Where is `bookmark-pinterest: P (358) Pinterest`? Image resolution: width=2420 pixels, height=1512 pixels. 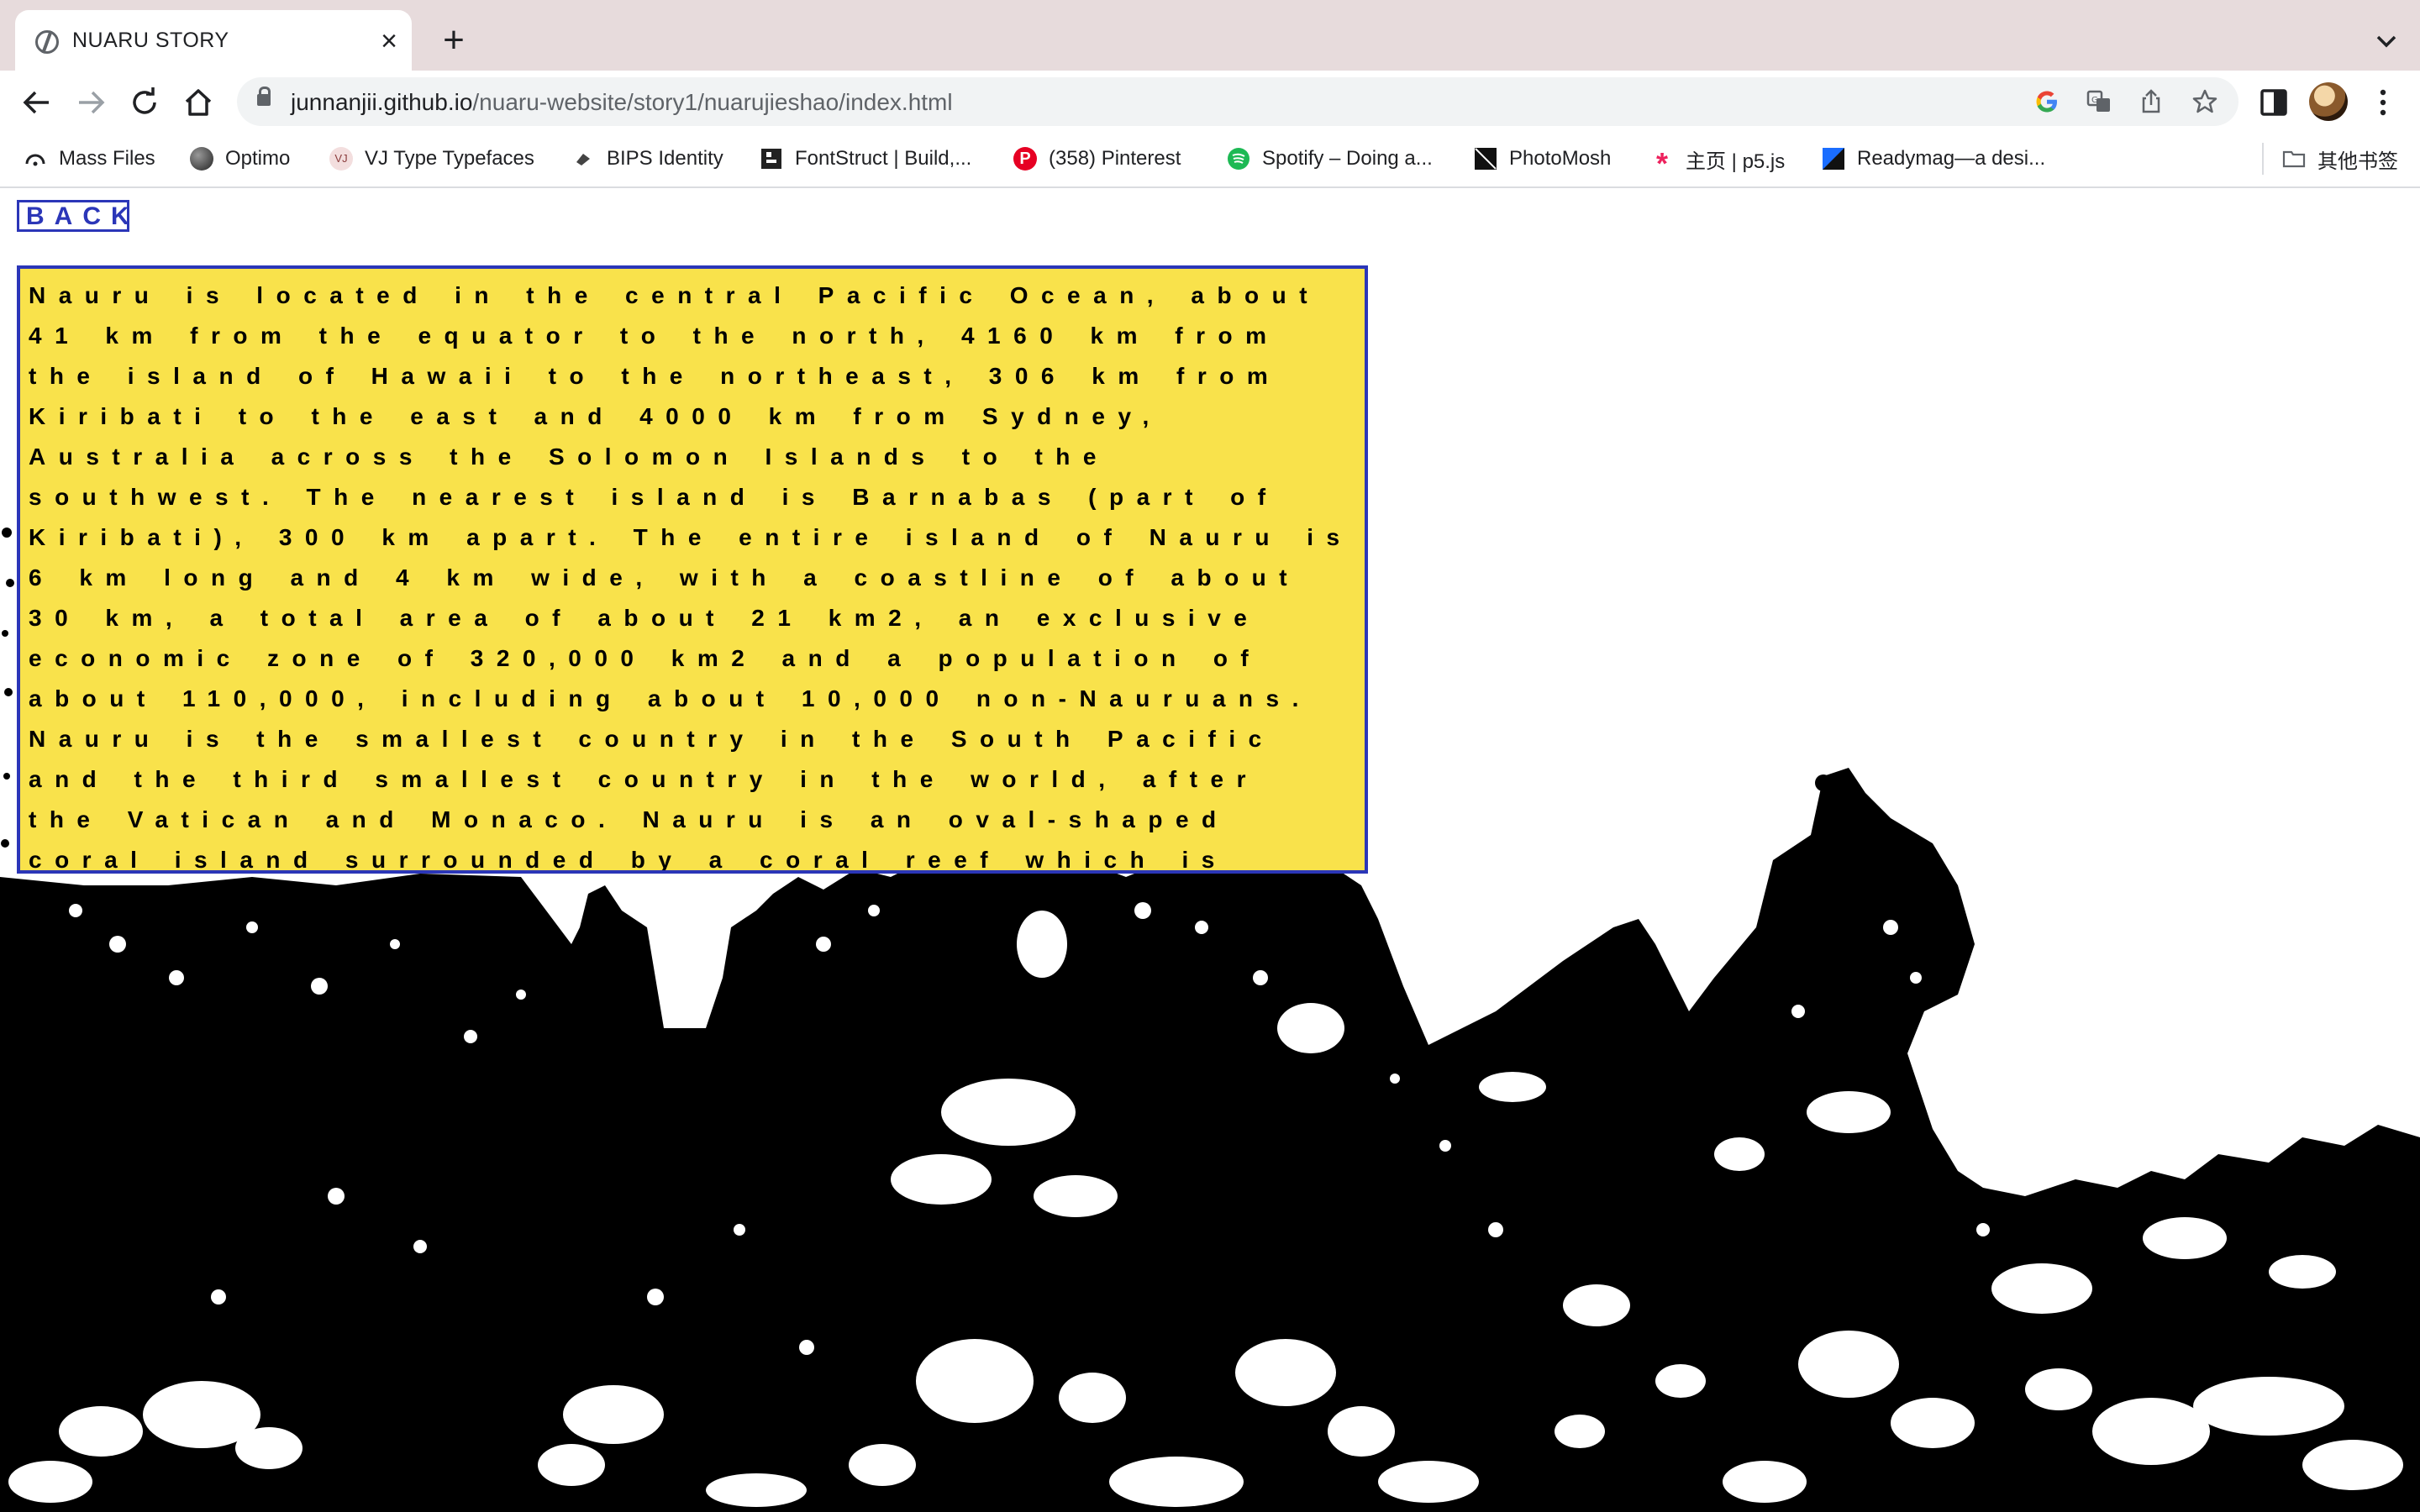
bookmark-pinterest: P (358) Pinterest is located at coordinates (1097, 158).